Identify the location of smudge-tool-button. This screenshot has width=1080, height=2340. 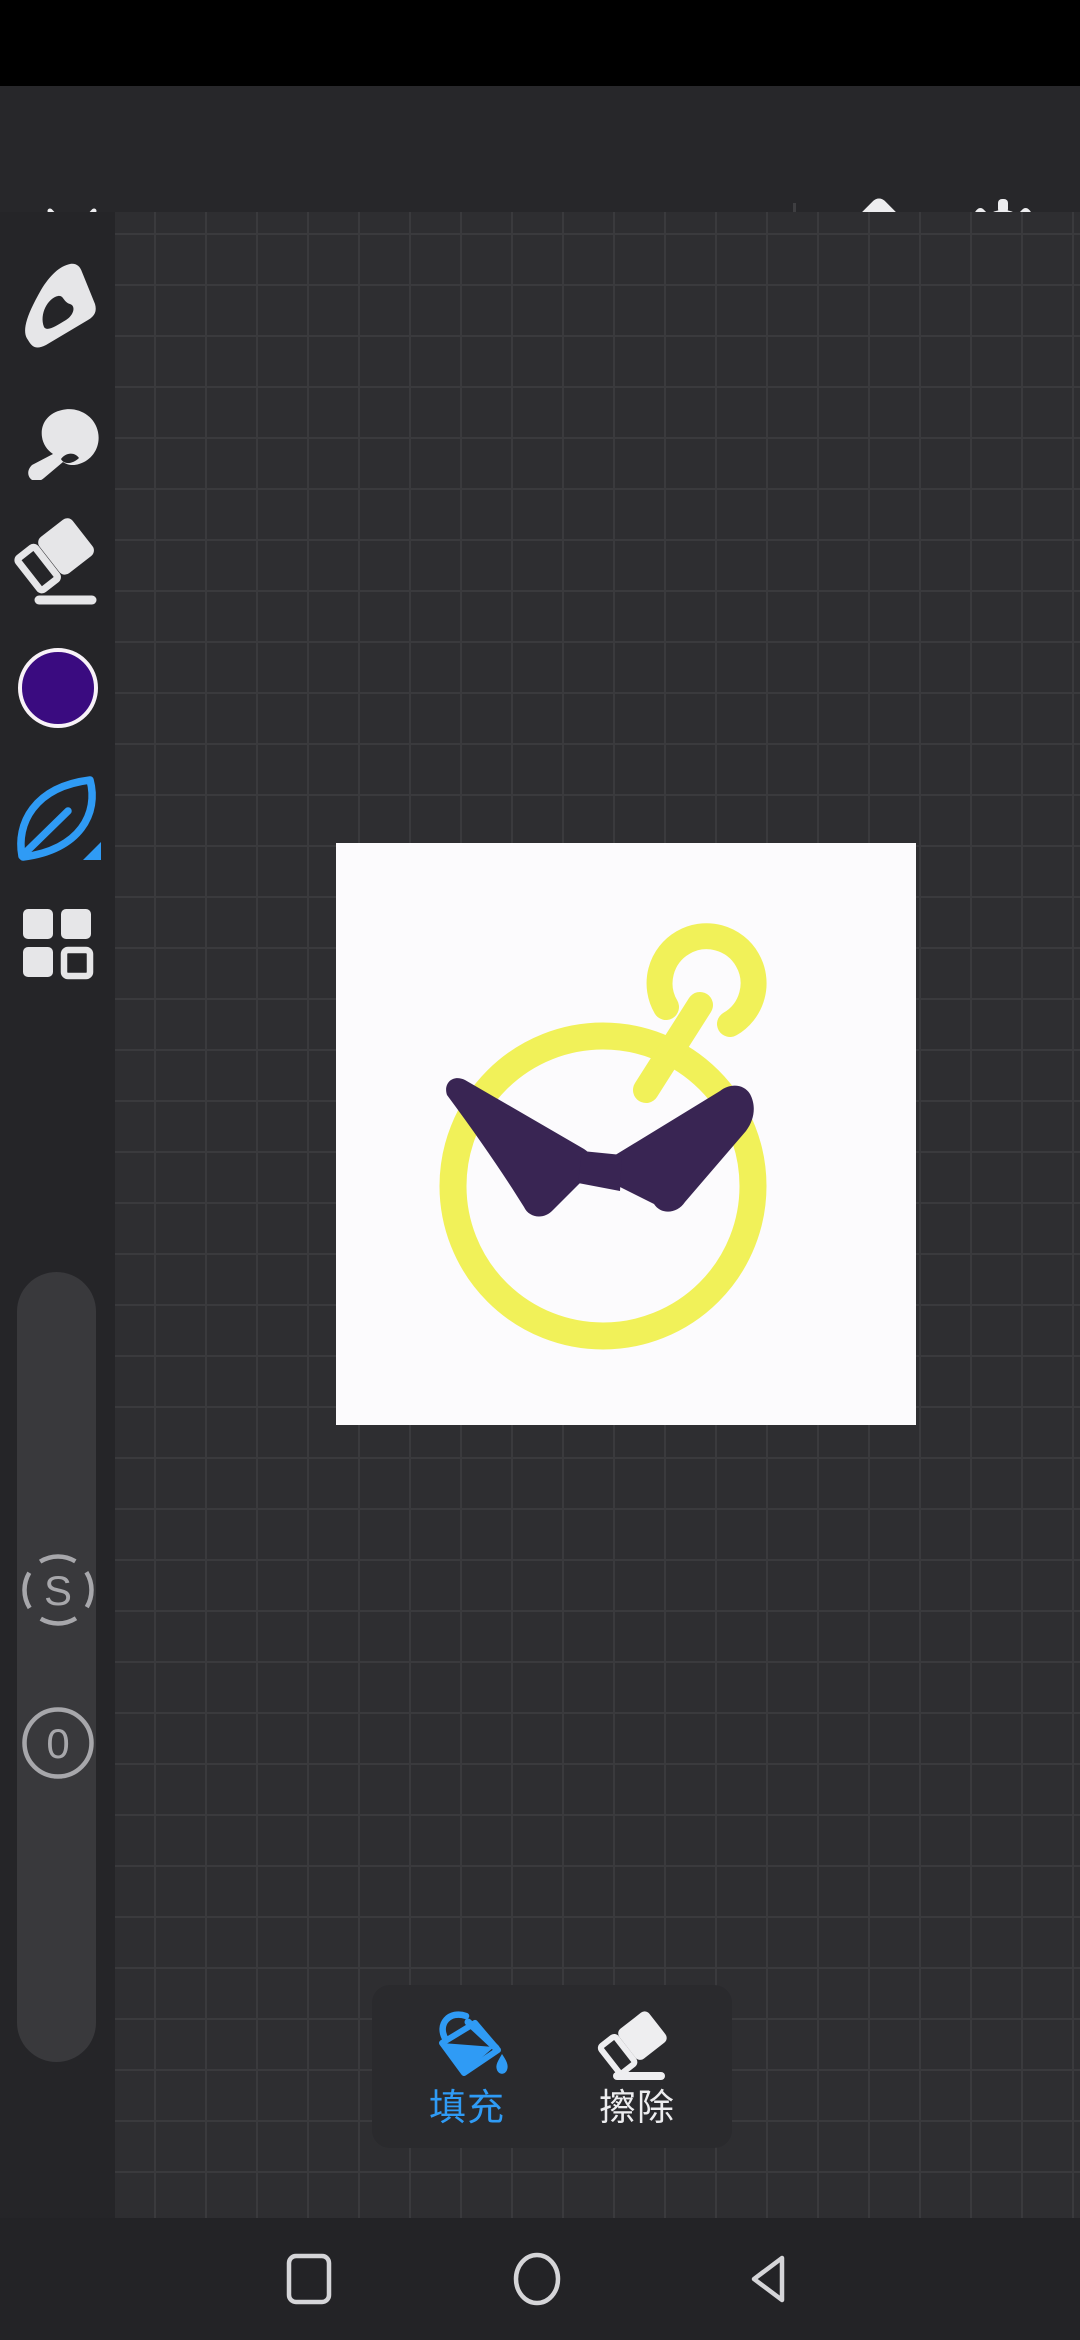
(58, 430).